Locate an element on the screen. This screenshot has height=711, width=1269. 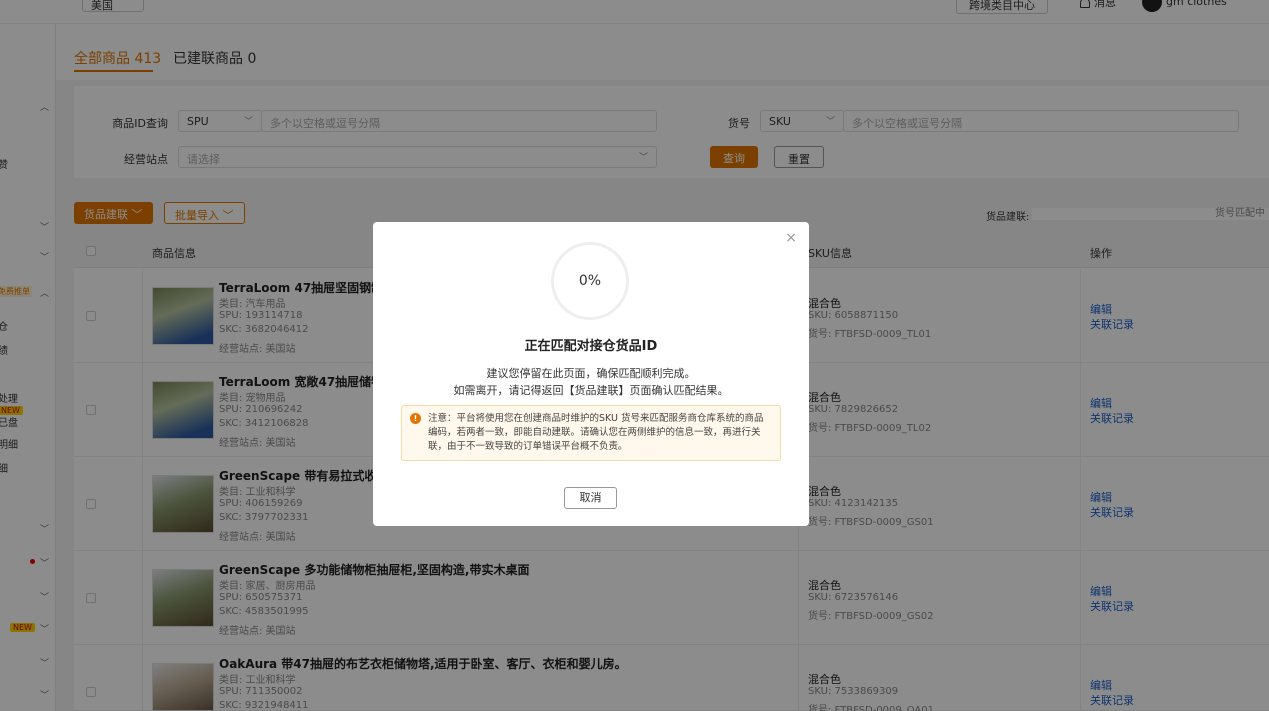
close-icon: × is located at coordinates (791, 238).